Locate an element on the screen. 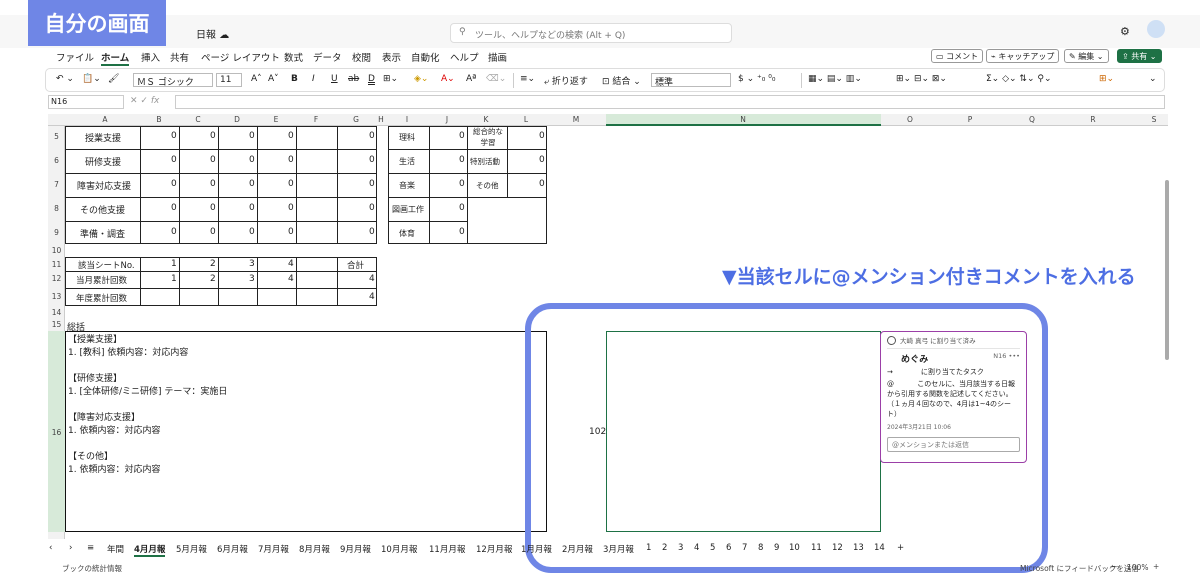 The width and height of the screenshot is (1200, 575). row-header: 6 is located at coordinates (56, 160).